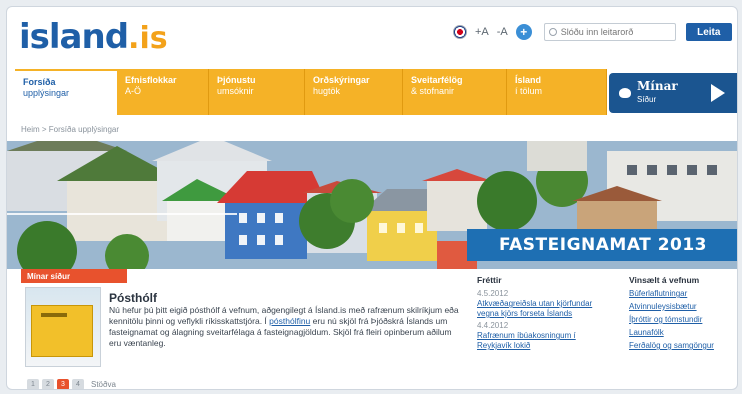 The width and height of the screenshot is (742, 394). Describe the element at coordinates (33, 384) in the screenshot. I see `page-button-1: 1` at that location.